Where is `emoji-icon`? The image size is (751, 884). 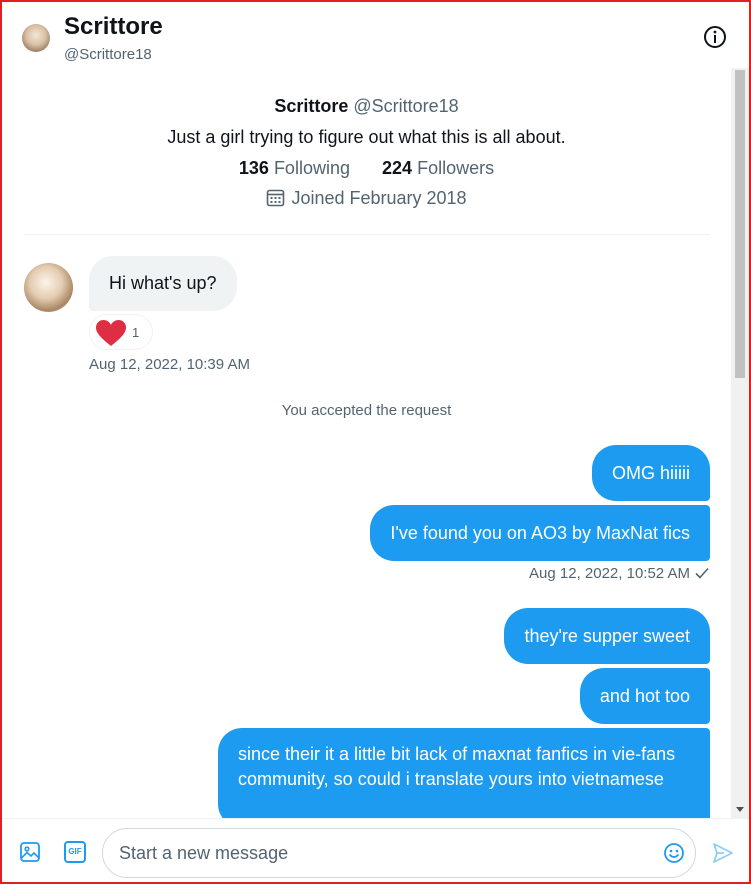 emoji-icon is located at coordinates (674, 853).